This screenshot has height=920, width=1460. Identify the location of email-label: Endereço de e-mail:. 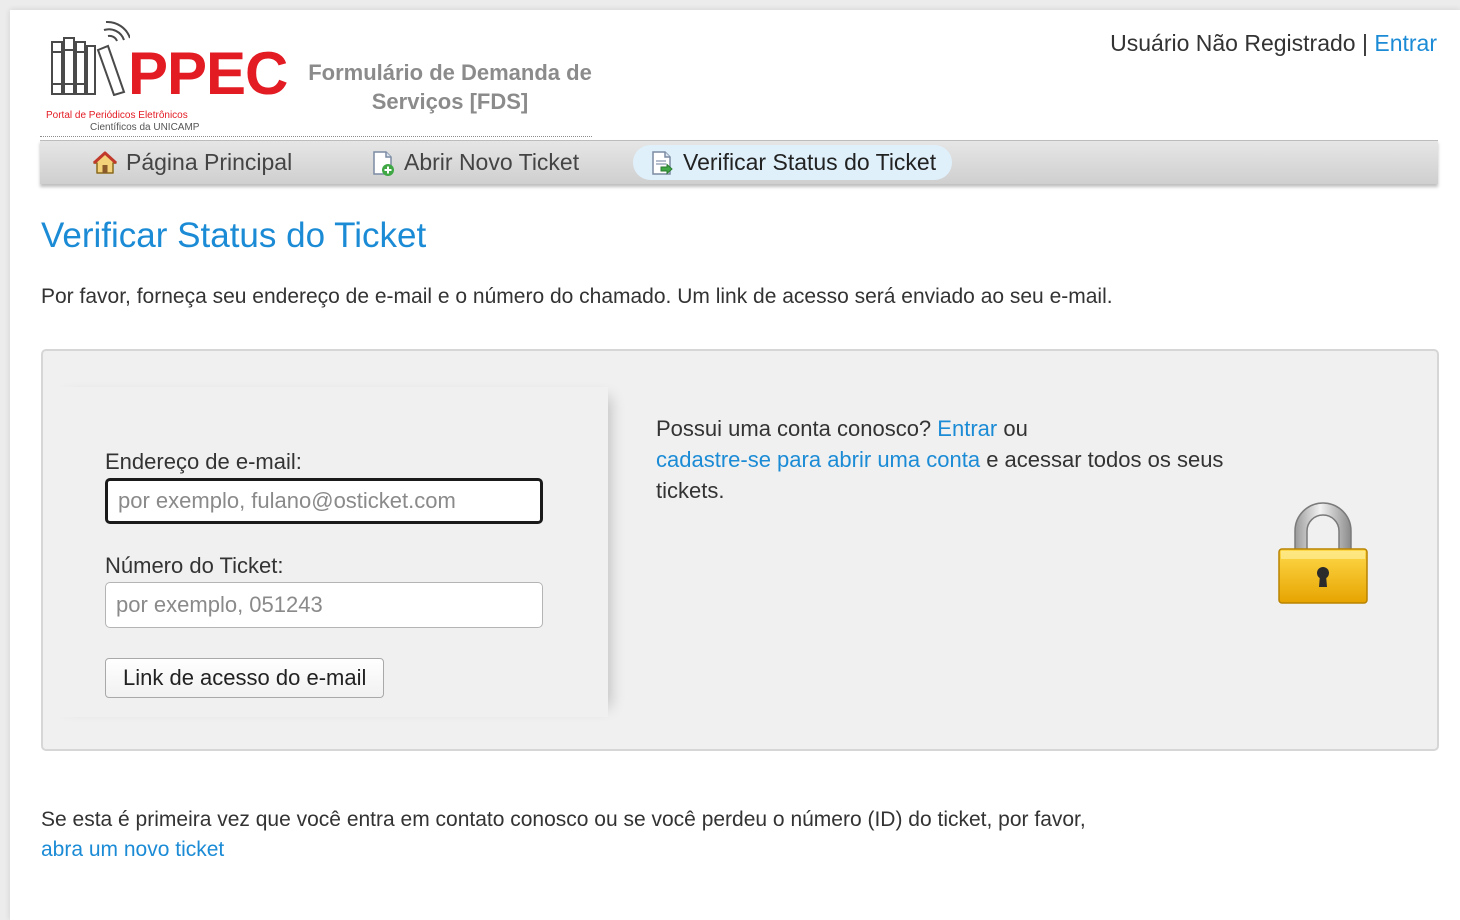
(203, 461).